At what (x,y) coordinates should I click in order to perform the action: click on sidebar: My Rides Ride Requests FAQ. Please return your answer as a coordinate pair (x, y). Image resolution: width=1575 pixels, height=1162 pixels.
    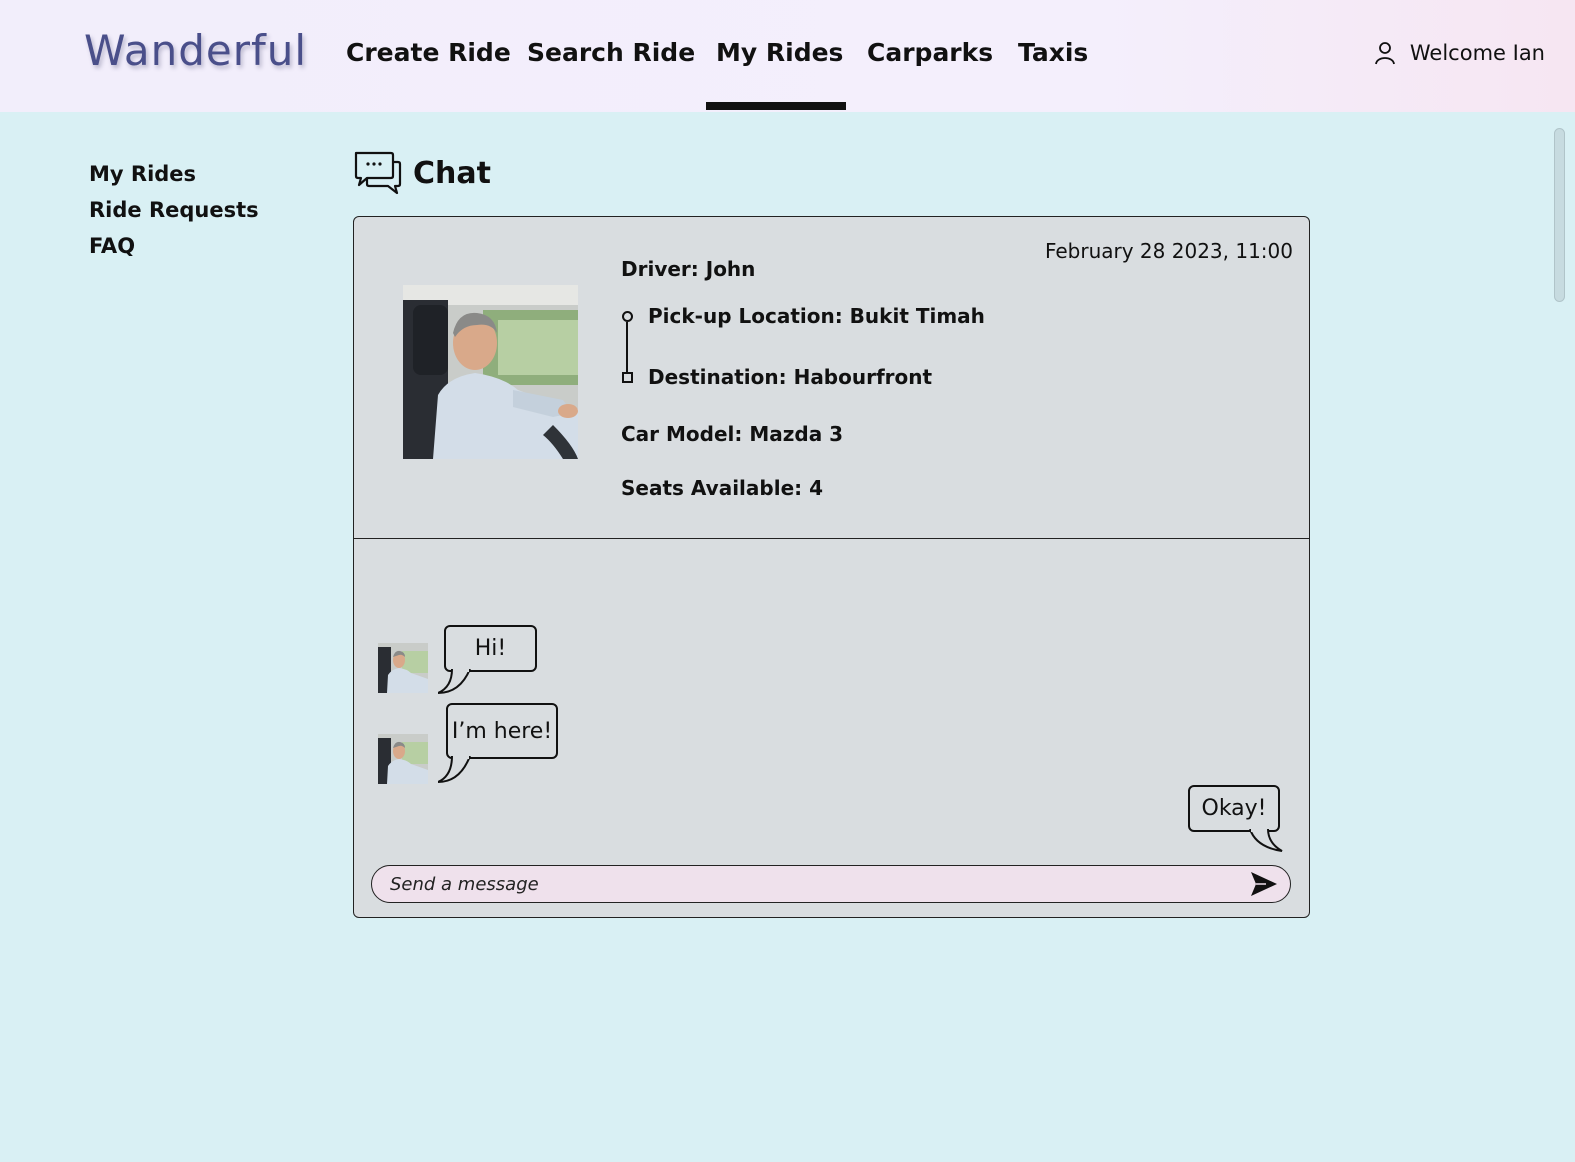
    Looking at the image, I should click on (174, 212).